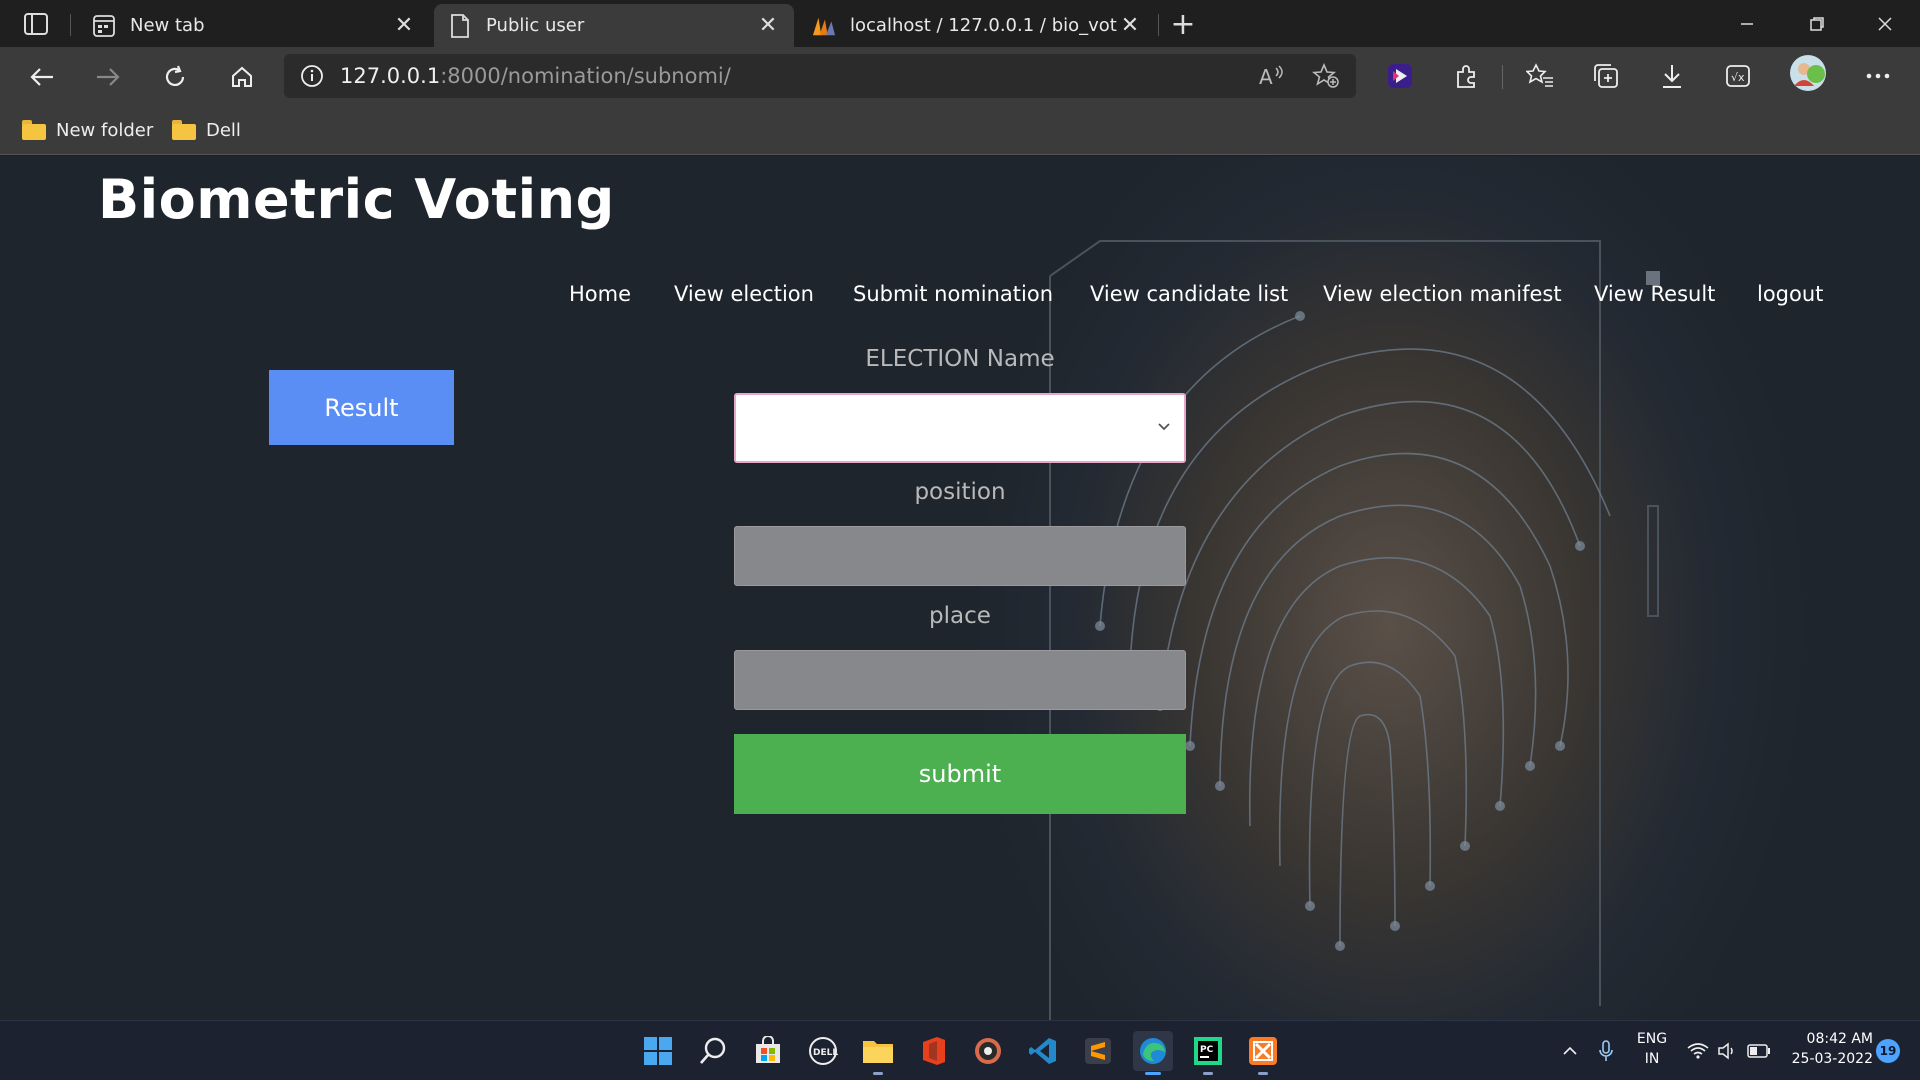  What do you see at coordinates (600, 294) in the screenshot?
I see `nav-link-home: Home` at bounding box center [600, 294].